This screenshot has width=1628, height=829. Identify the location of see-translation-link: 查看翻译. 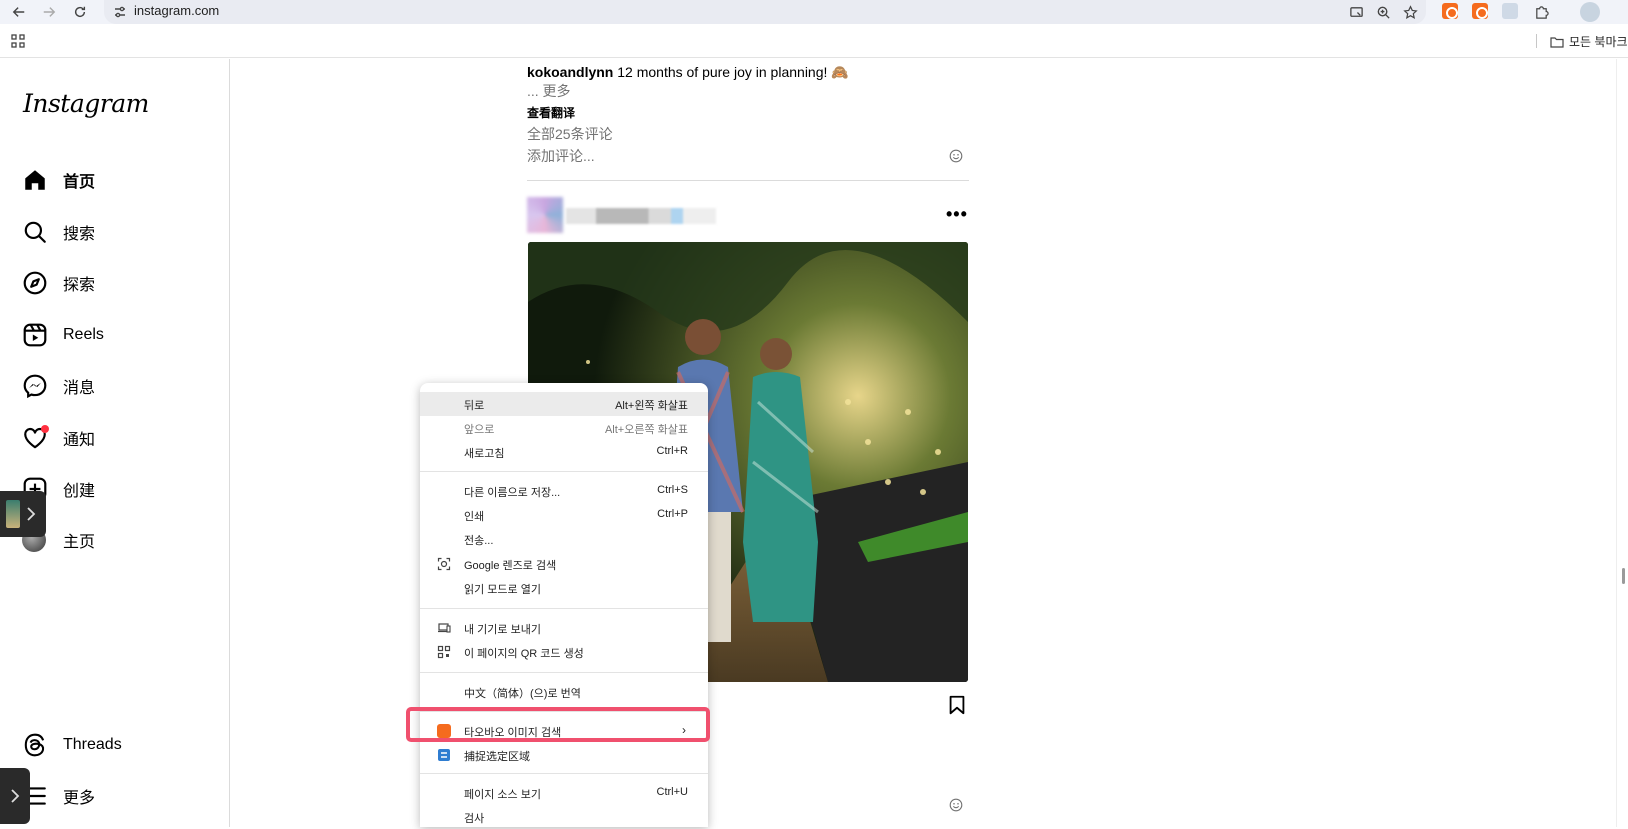
(551, 112).